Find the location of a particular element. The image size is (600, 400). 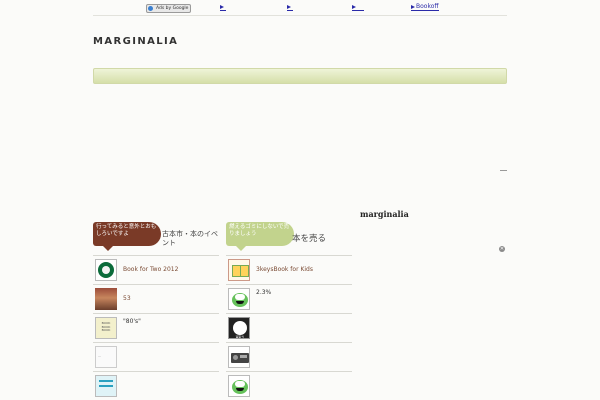

close-icon: ✕ is located at coordinates (502, 249).